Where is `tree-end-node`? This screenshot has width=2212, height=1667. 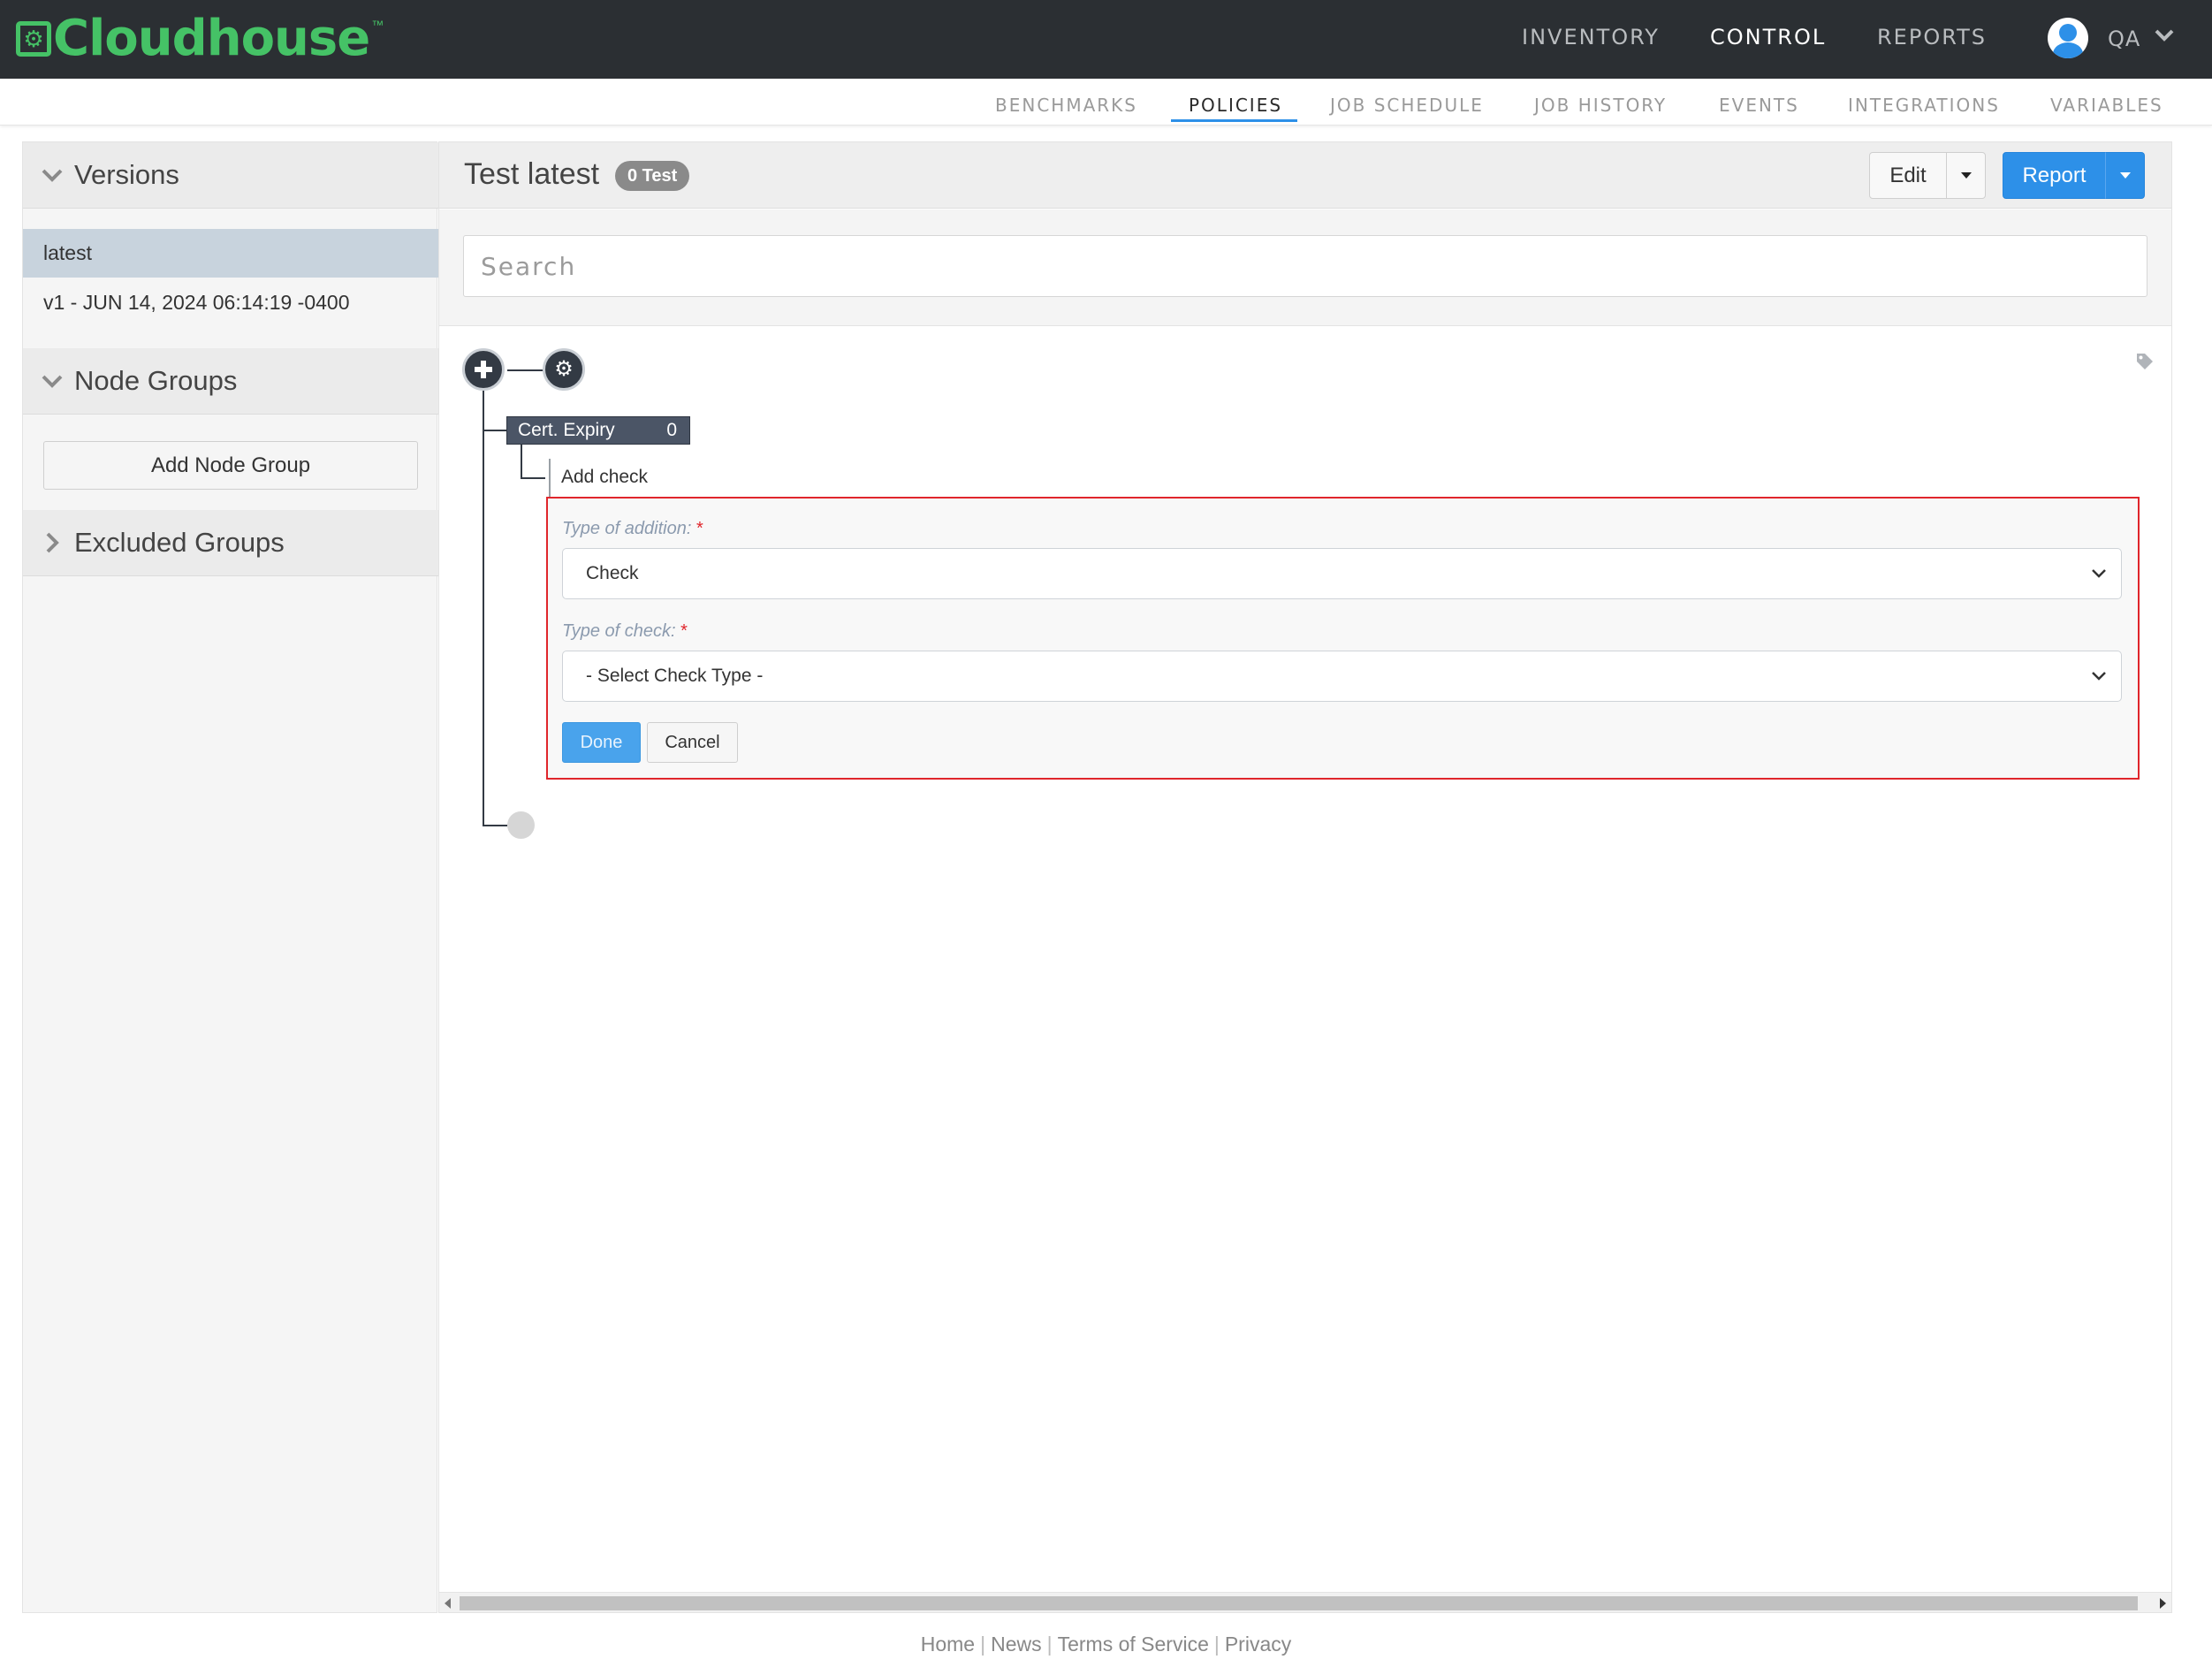 tree-end-node is located at coordinates (521, 825).